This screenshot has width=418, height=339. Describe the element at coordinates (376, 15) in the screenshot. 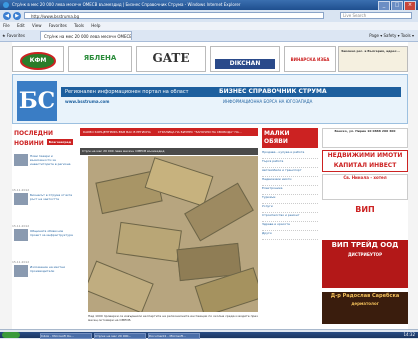

I see `search-input: Live Search` at that location.